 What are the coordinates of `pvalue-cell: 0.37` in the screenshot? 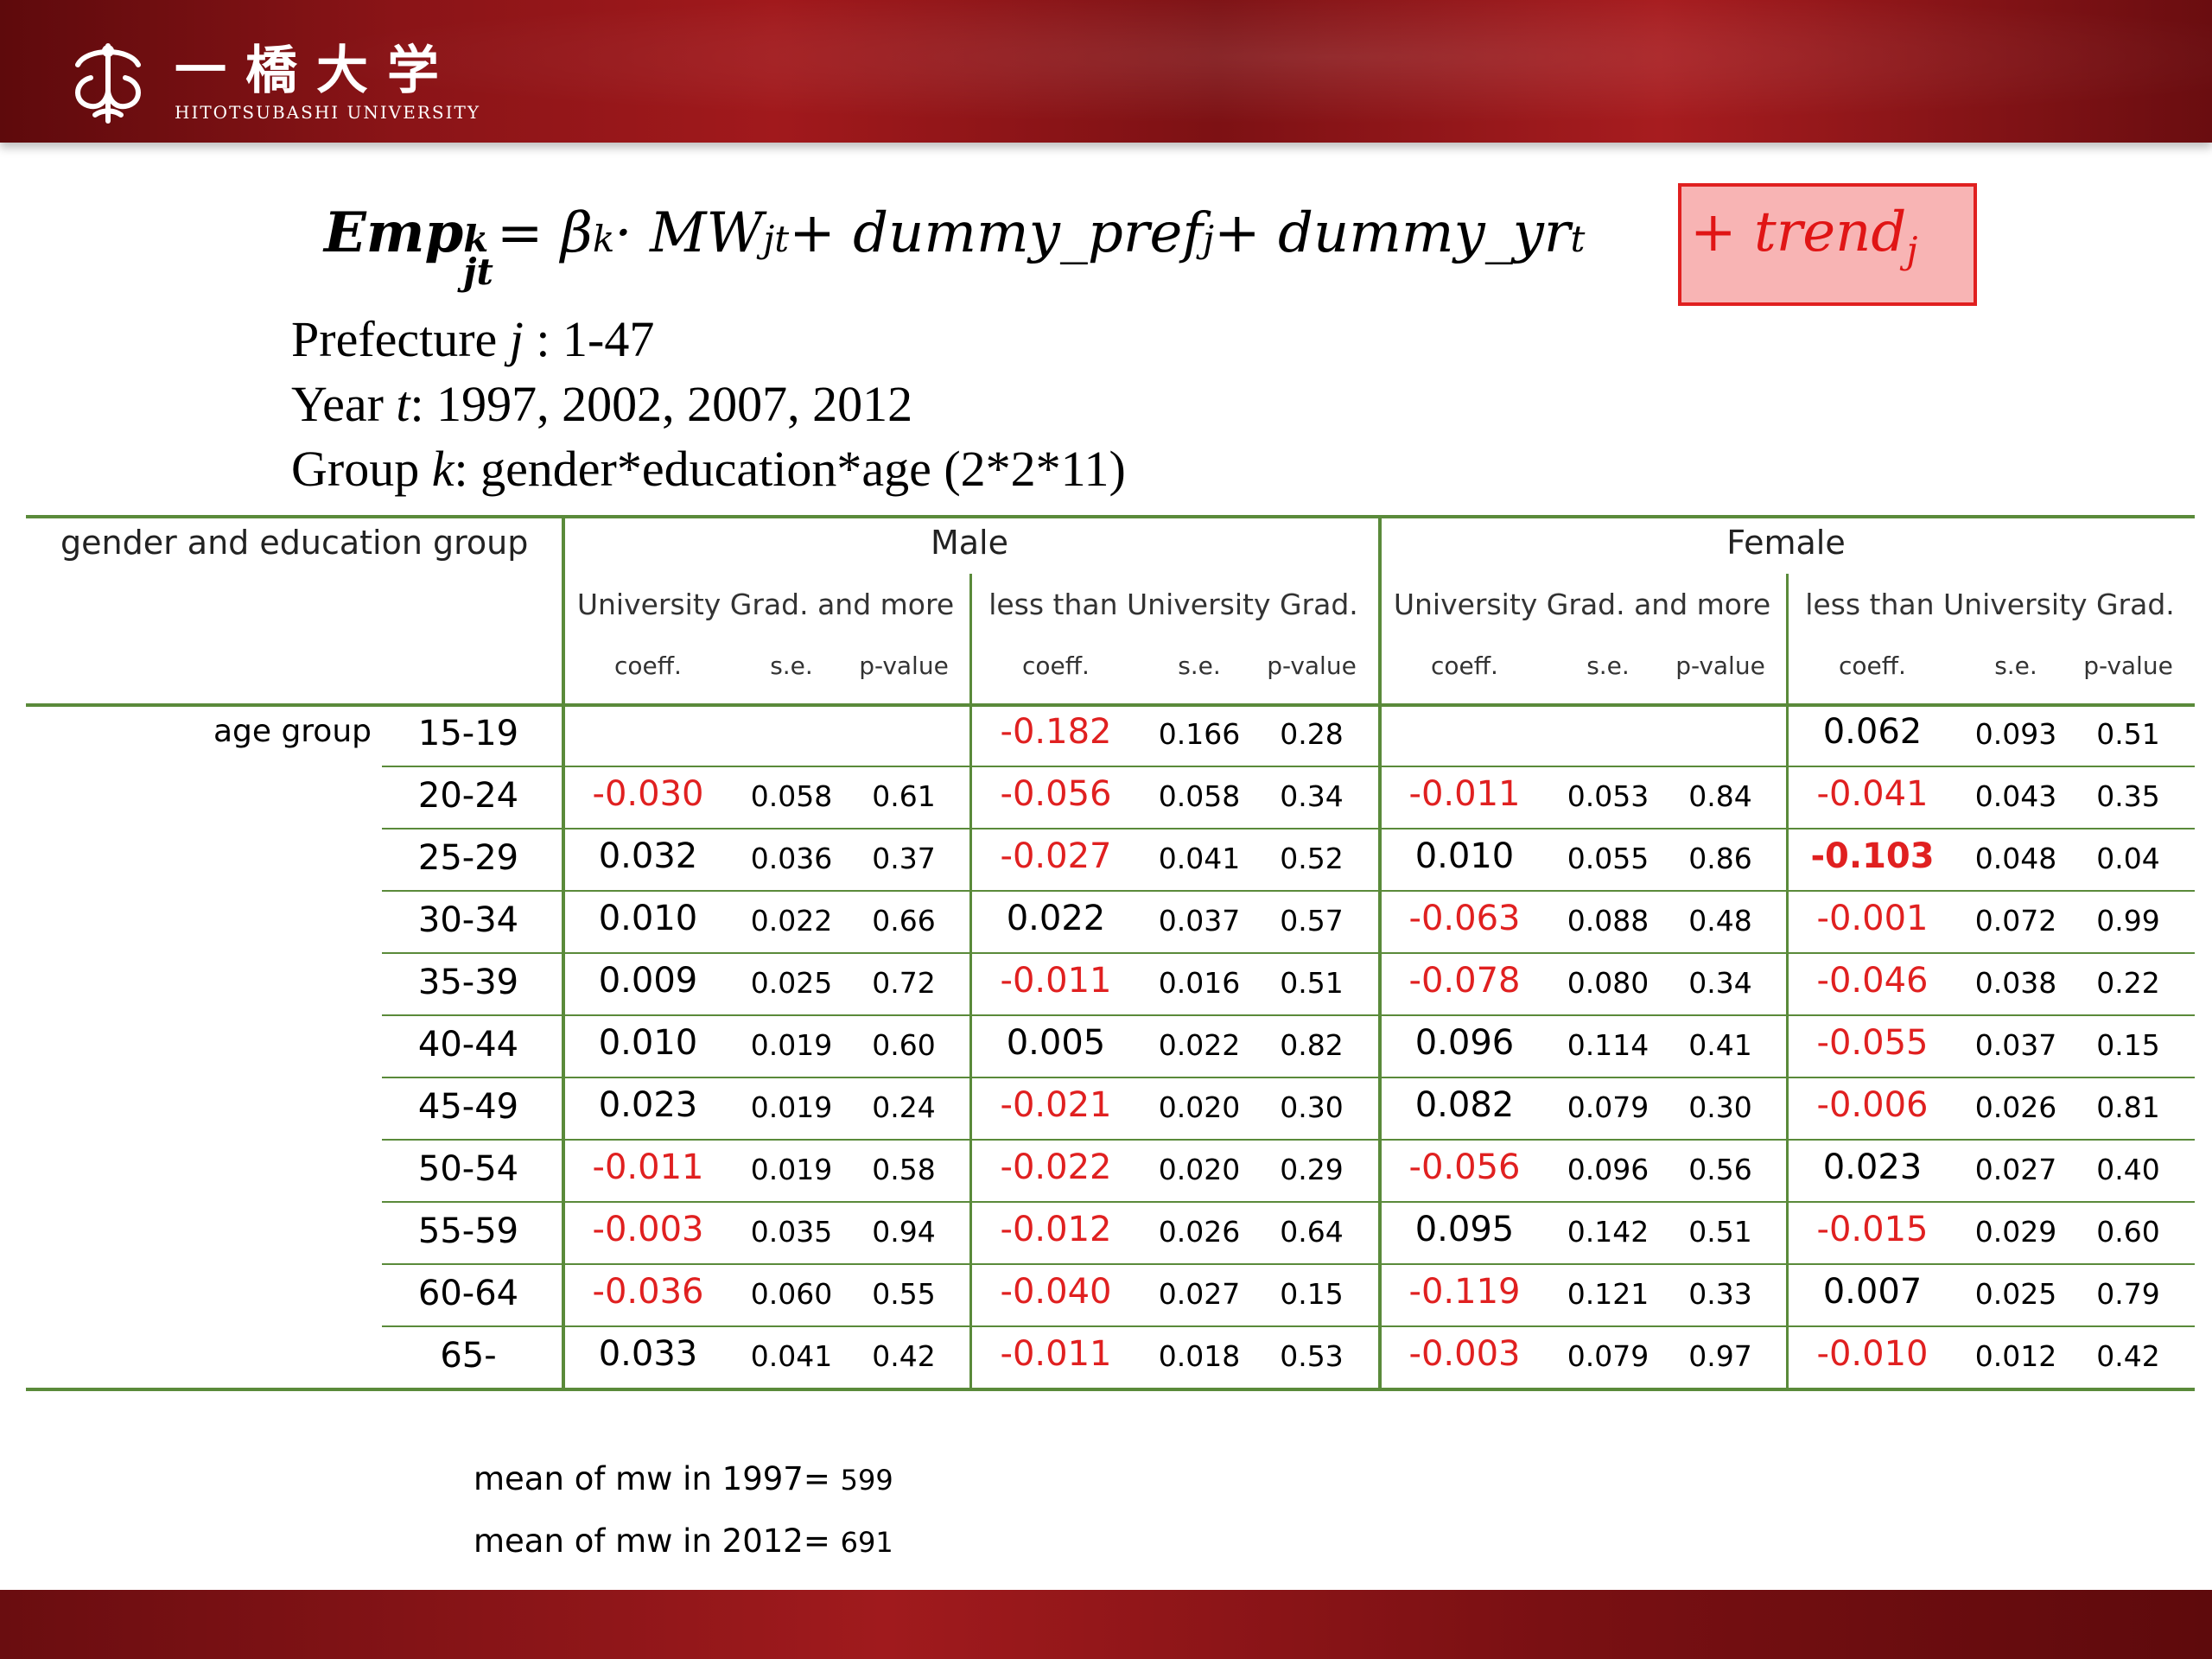 It's located at (904, 858).